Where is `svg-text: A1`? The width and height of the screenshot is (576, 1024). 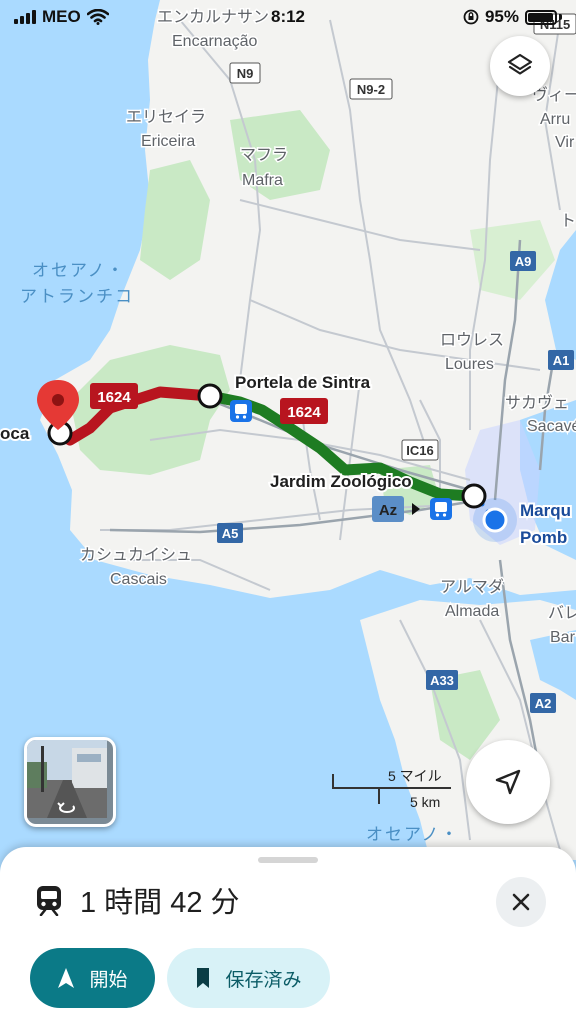 svg-text: A1 is located at coordinates (561, 360).